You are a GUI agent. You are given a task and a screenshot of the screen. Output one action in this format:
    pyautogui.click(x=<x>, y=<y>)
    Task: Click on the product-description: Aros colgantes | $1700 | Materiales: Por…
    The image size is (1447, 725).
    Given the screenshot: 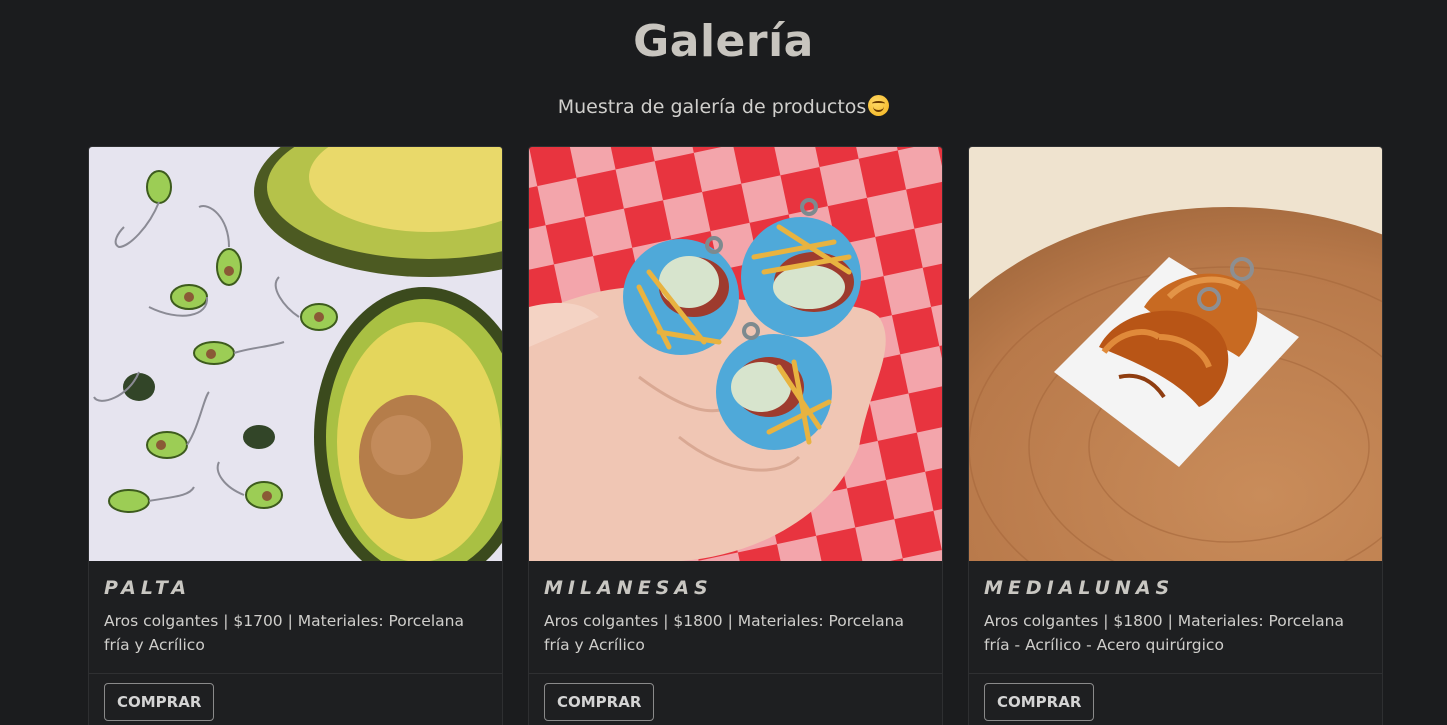 What is the action you would take?
    pyautogui.click(x=284, y=633)
    